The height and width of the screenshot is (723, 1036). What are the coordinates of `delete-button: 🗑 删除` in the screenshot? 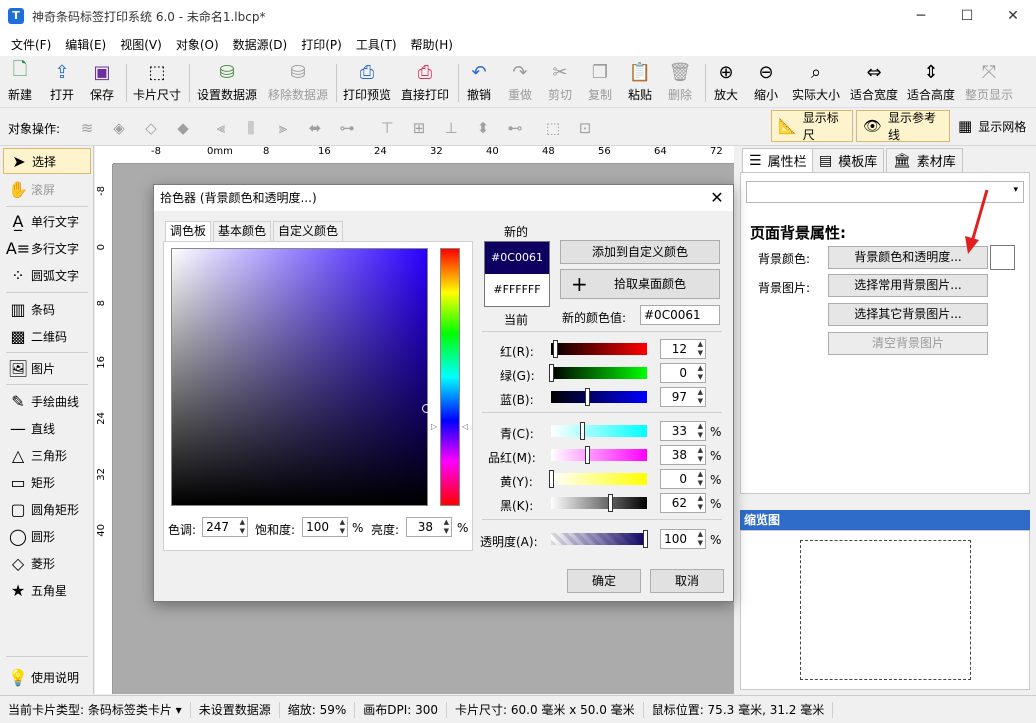 It's located at (680, 83).